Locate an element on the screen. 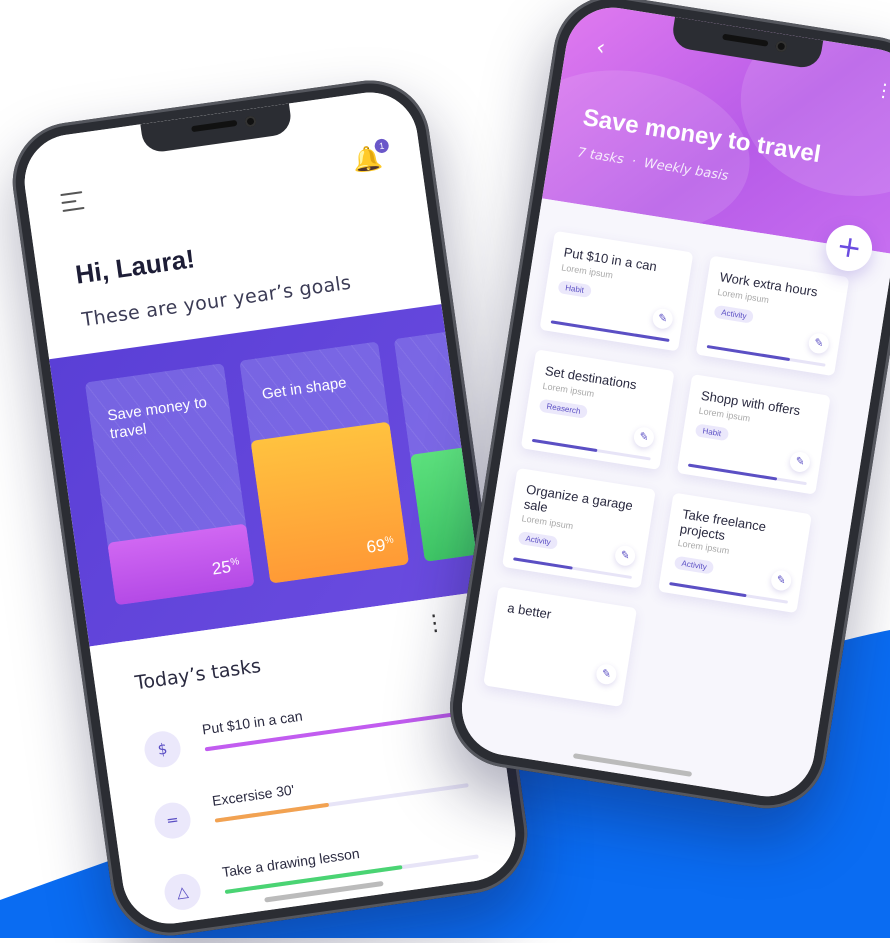 Image resolution: width=890 pixels, height=943 pixels. task-card: Set destinations Lorem ipsum Reaserch ✎ is located at coordinates (597, 409).